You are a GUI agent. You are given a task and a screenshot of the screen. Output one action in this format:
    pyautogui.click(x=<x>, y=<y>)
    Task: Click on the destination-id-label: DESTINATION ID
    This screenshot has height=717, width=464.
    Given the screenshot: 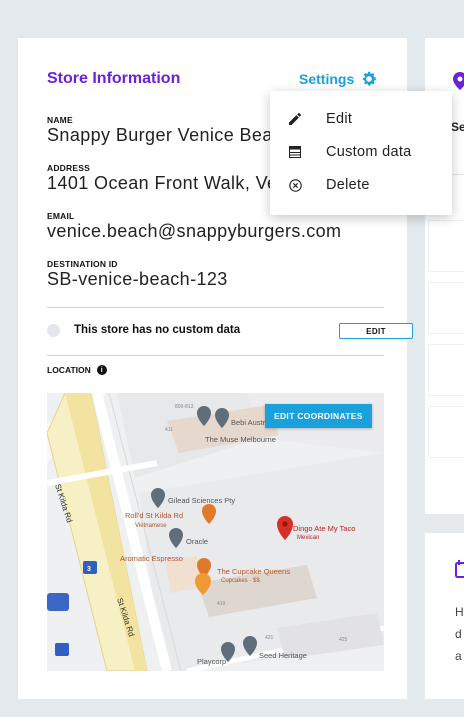 What is the action you would take?
    pyautogui.click(x=82, y=264)
    